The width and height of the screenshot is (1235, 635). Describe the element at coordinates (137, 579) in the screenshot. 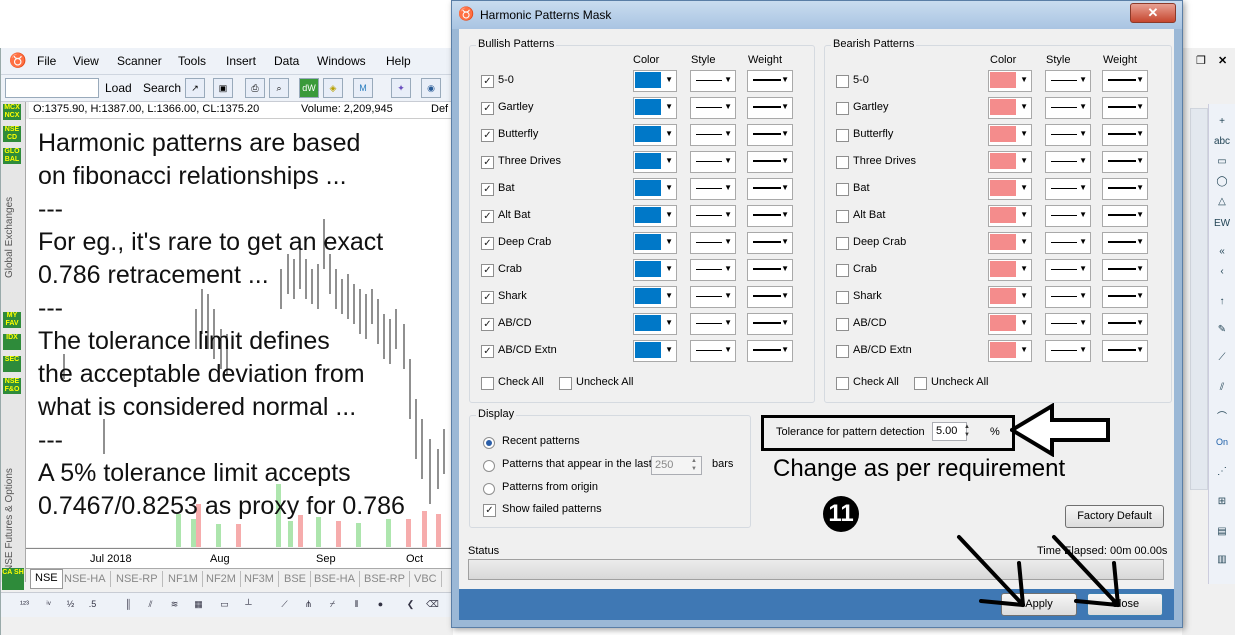

I see `tab-nse-rp: NSE-RP` at that location.